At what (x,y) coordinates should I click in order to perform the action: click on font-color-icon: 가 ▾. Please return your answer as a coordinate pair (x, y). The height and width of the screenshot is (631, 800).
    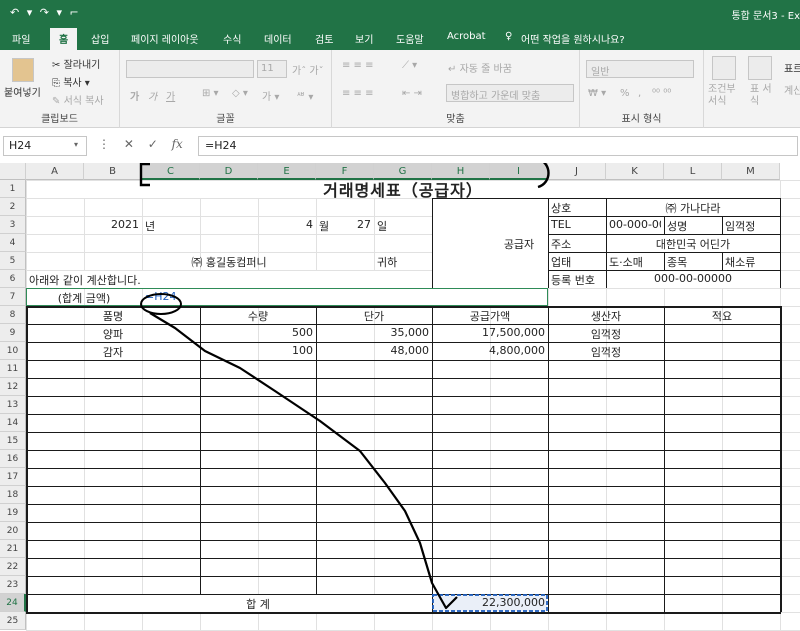
    Looking at the image, I should click on (270, 95).